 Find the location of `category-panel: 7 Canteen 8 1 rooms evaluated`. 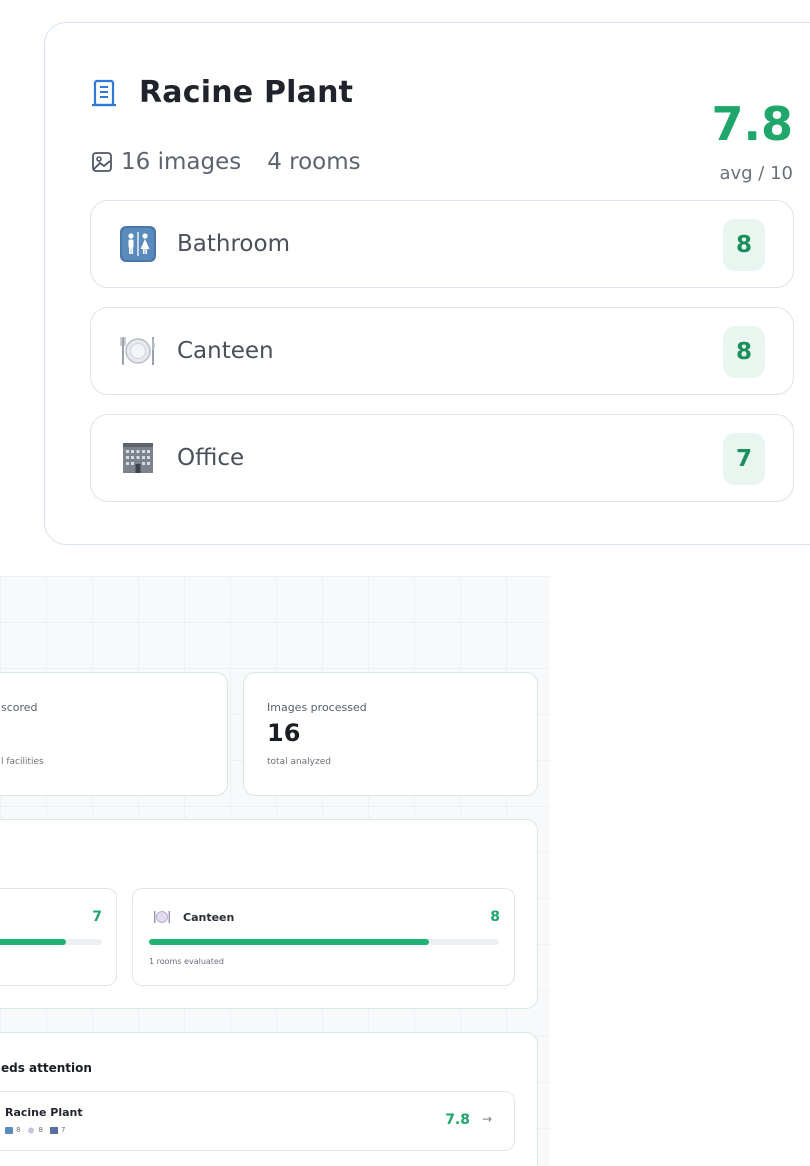

category-panel: 7 Canteen 8 1 rooms evaluated is located at coordinates (269, 914).